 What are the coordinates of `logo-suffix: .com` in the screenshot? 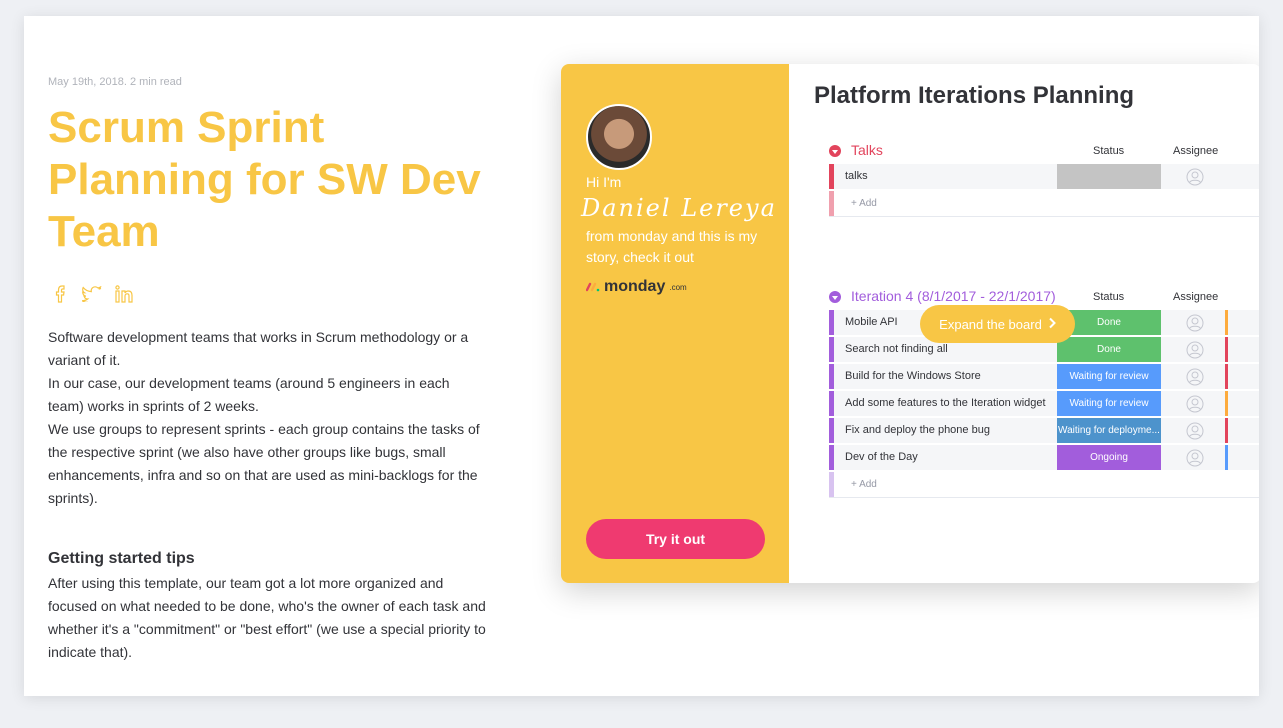 It's located at (678, 287).